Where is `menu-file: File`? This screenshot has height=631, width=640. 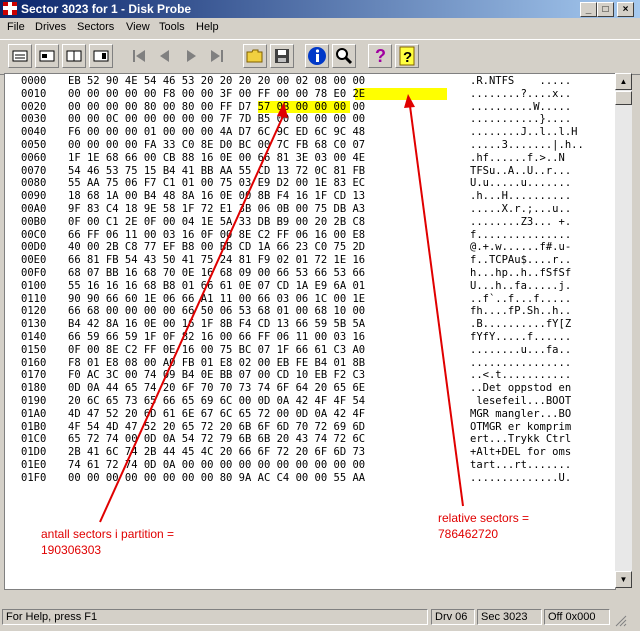
menu-file: File is located at coordinates (16, 27).